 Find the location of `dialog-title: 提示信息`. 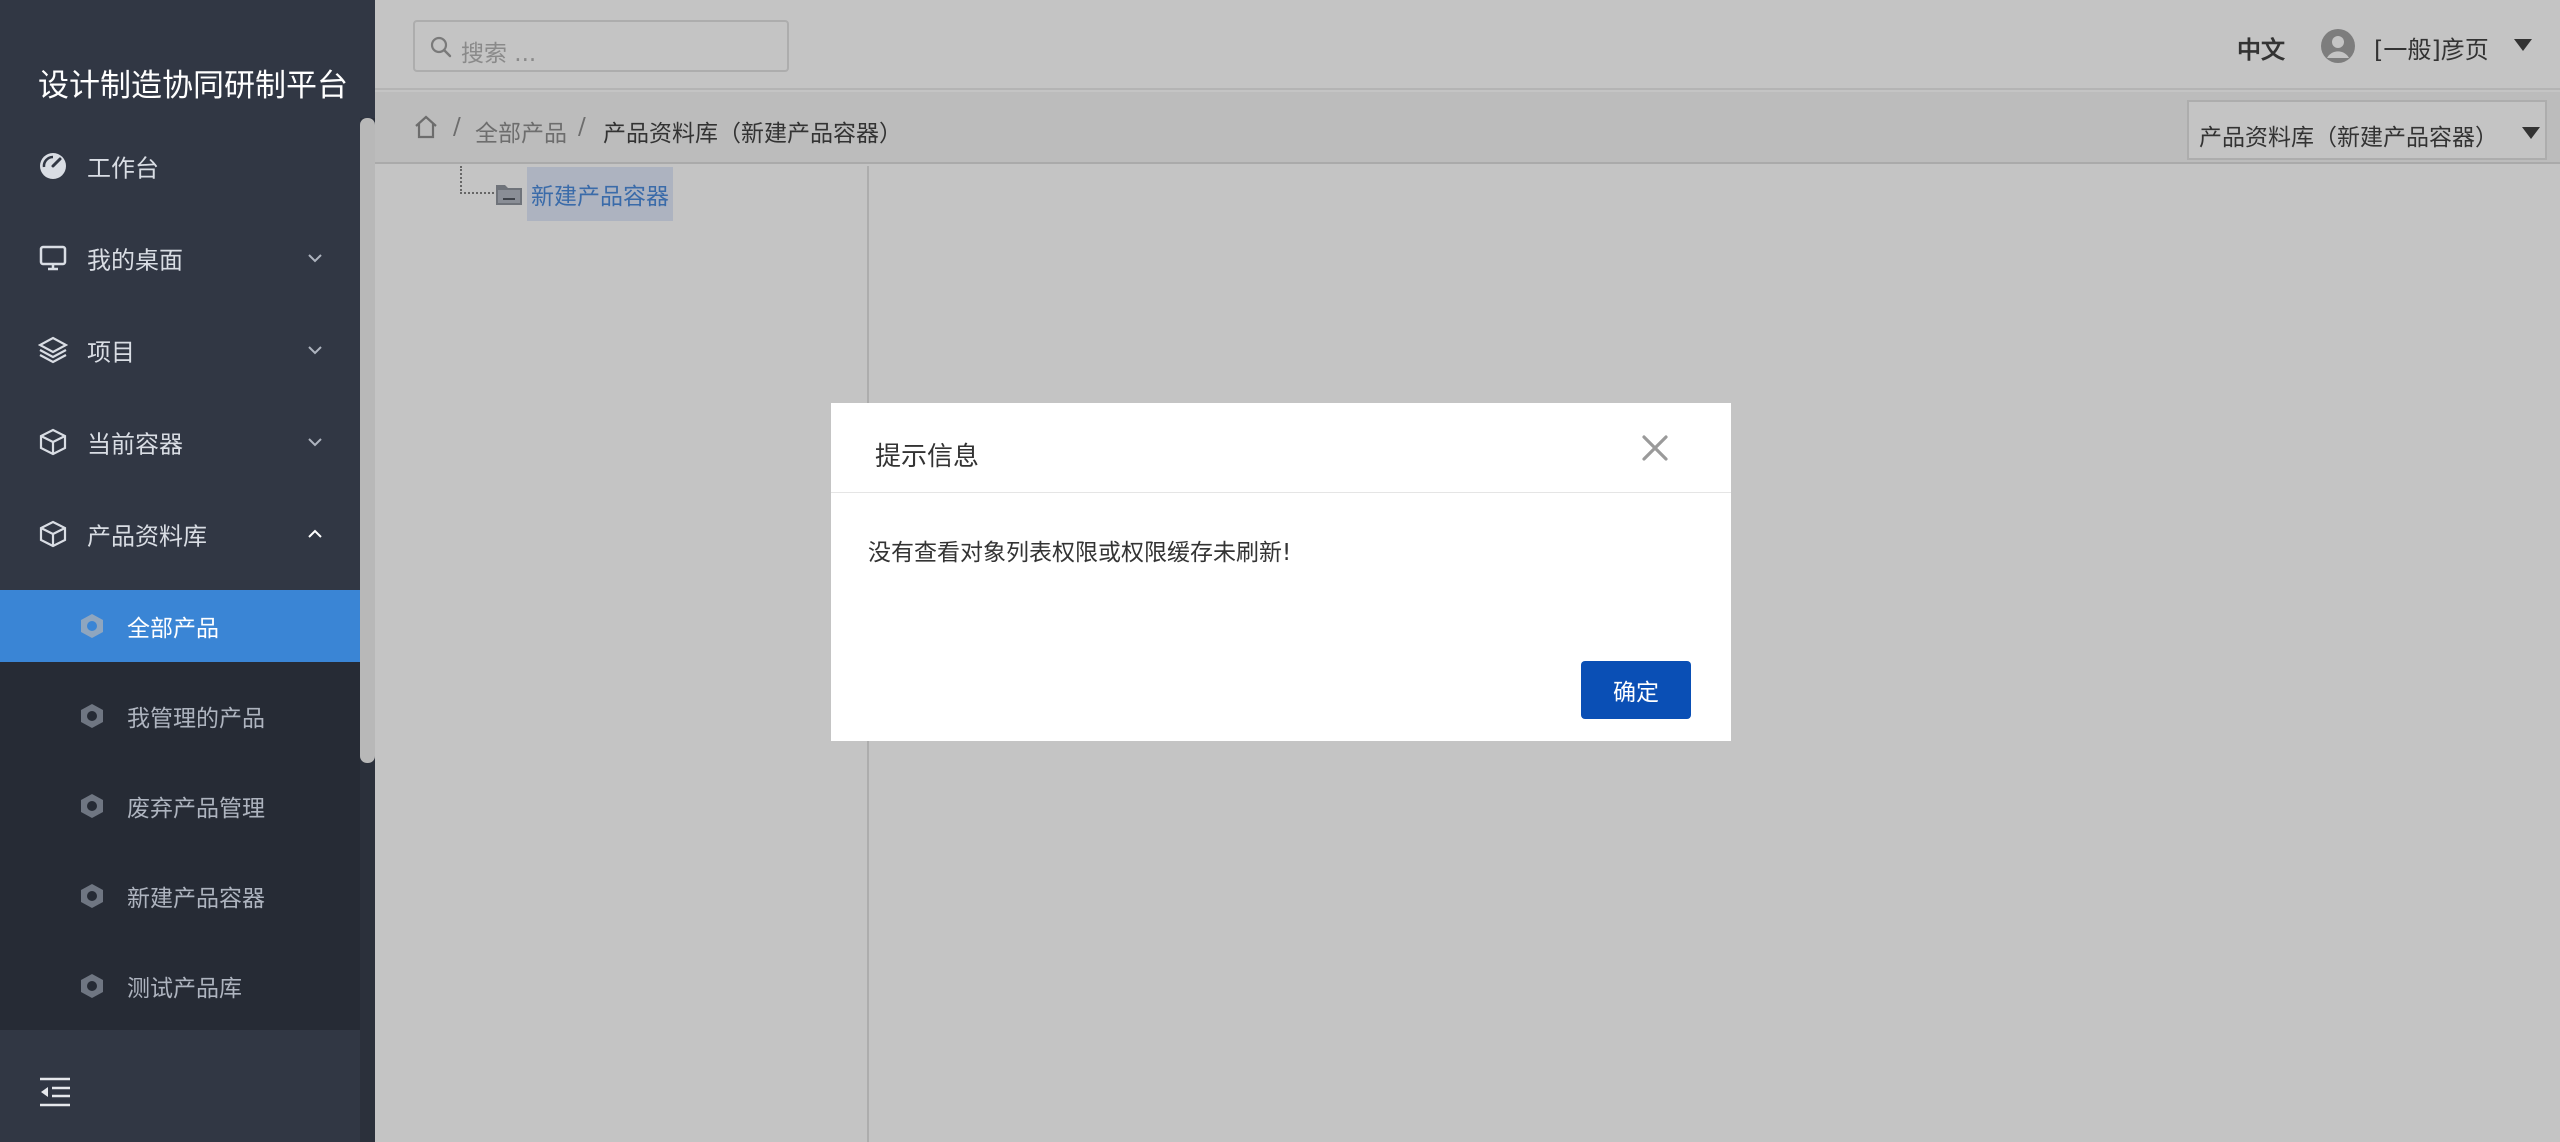

dialog-title: 提示信息 is located at coordinates (927, 457).